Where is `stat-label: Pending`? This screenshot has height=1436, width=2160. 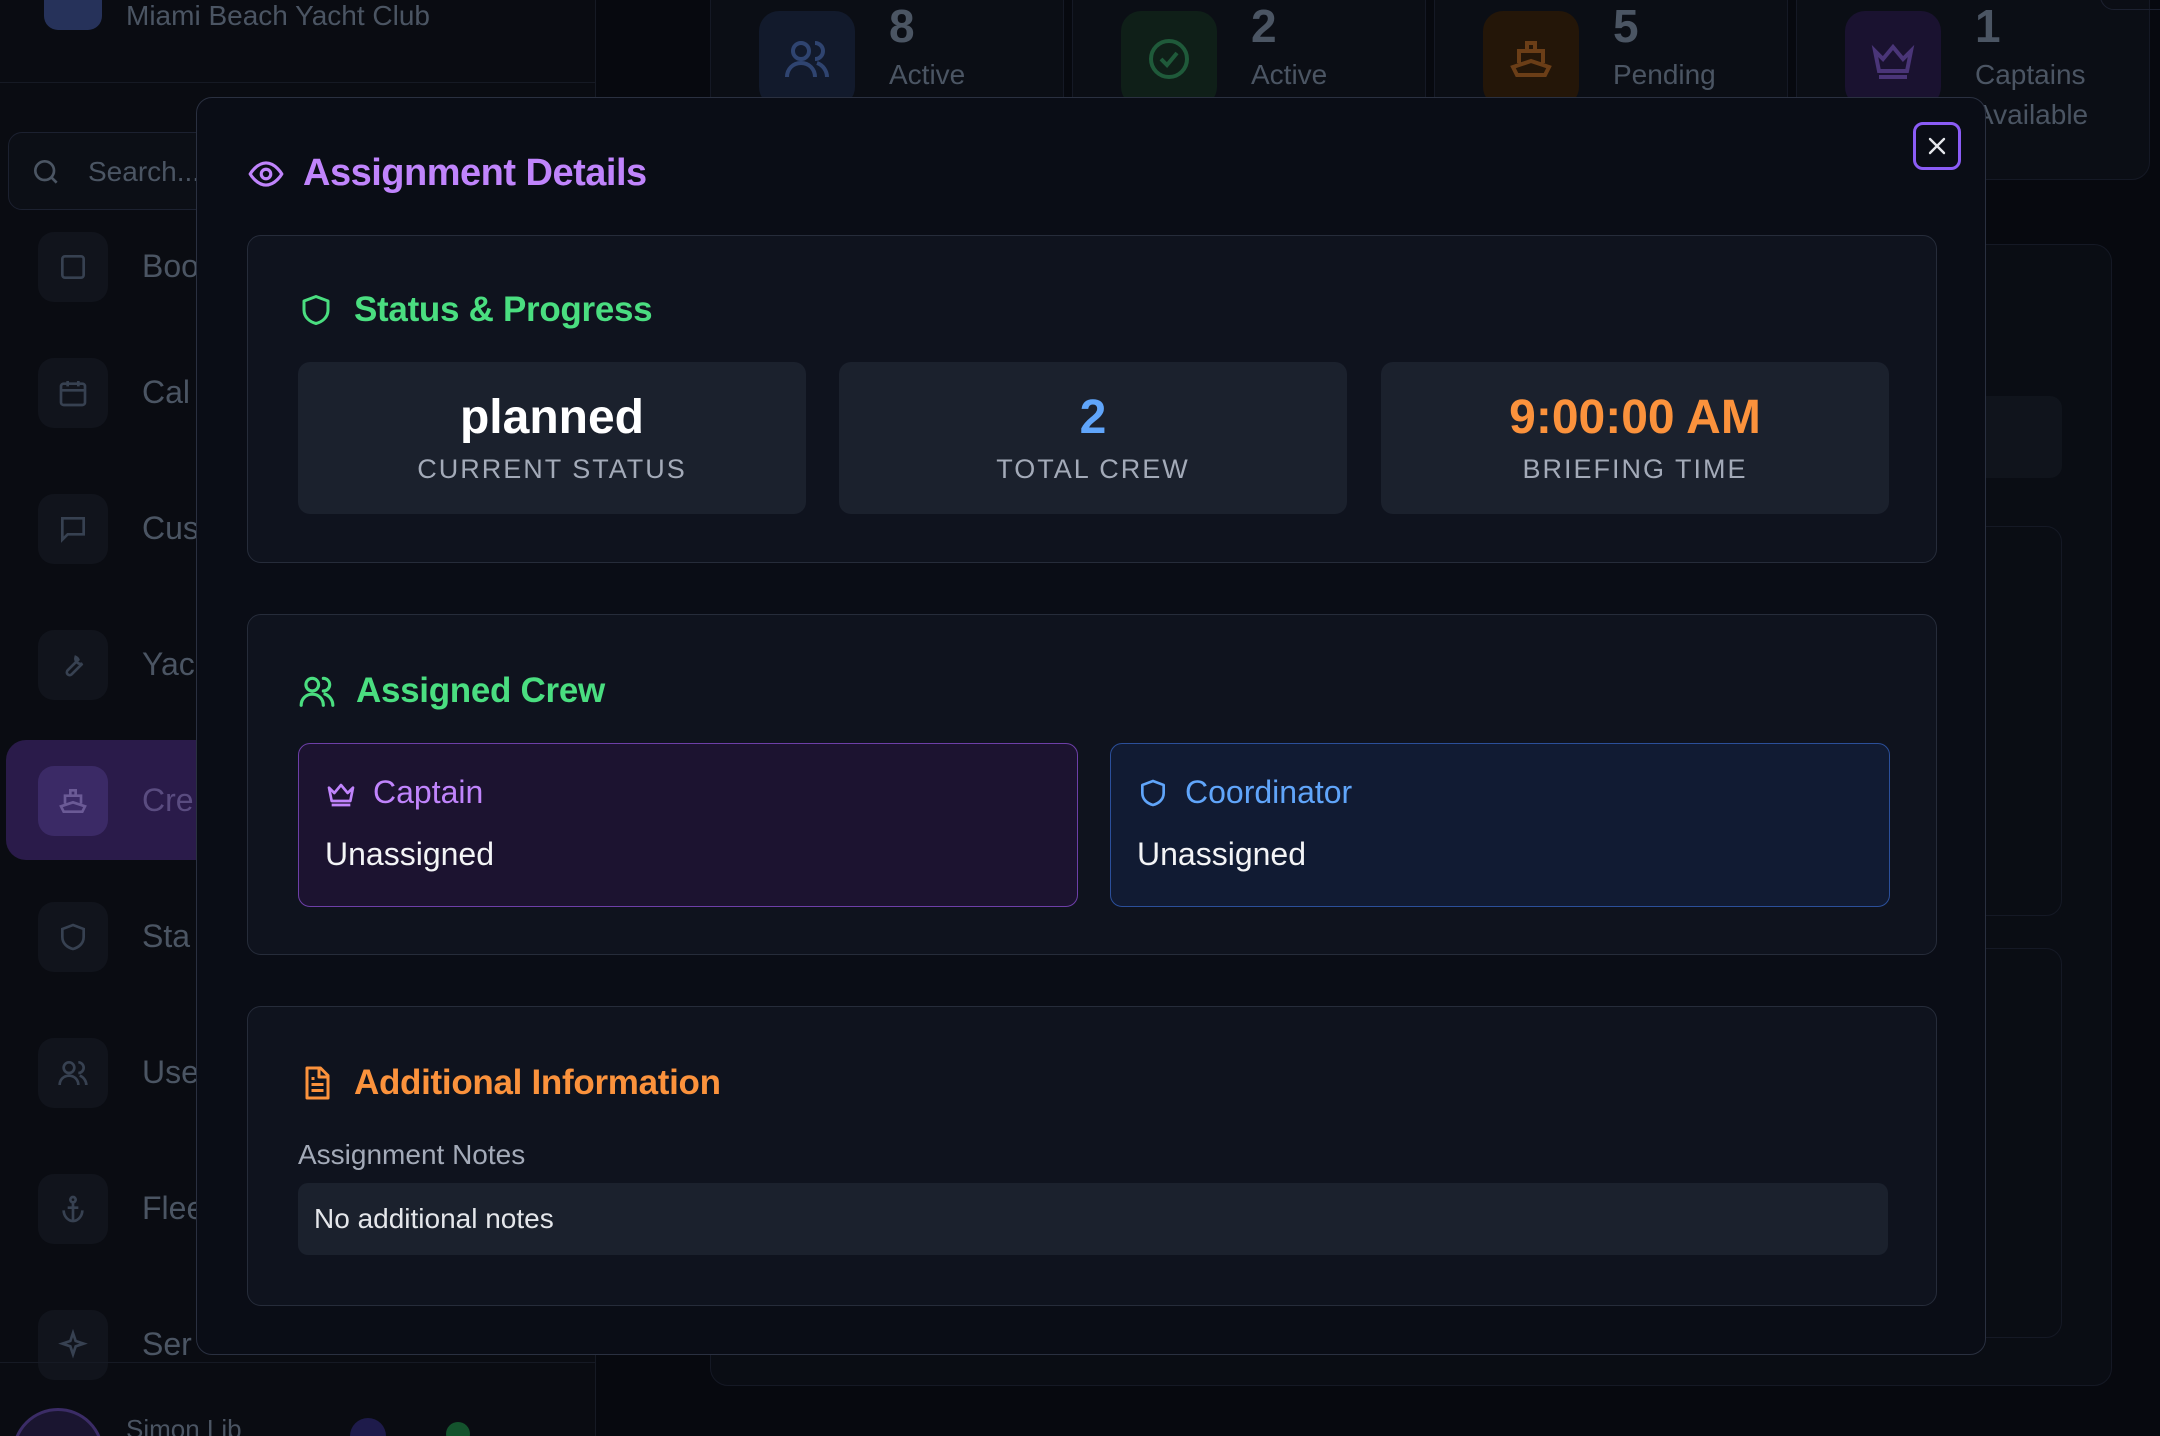 stat-label: Pending is located at coordinates (1664, 74).